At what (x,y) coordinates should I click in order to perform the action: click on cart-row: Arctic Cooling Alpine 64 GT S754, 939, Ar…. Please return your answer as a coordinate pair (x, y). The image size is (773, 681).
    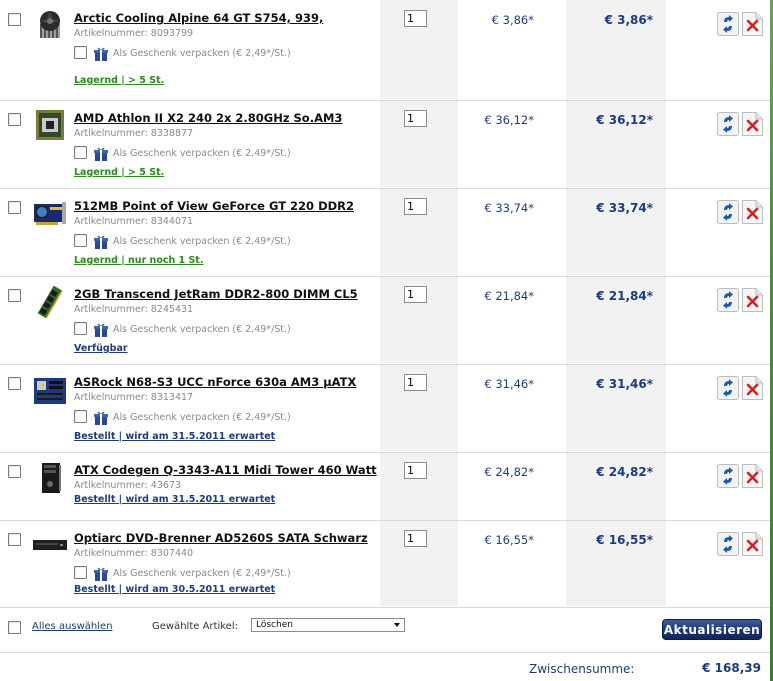
    Looking at the image, I should click on (385, 50).